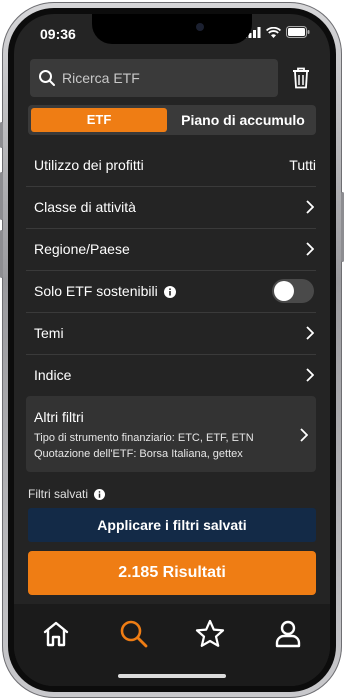  I want to click on volume-up-button, so click(1, 196).